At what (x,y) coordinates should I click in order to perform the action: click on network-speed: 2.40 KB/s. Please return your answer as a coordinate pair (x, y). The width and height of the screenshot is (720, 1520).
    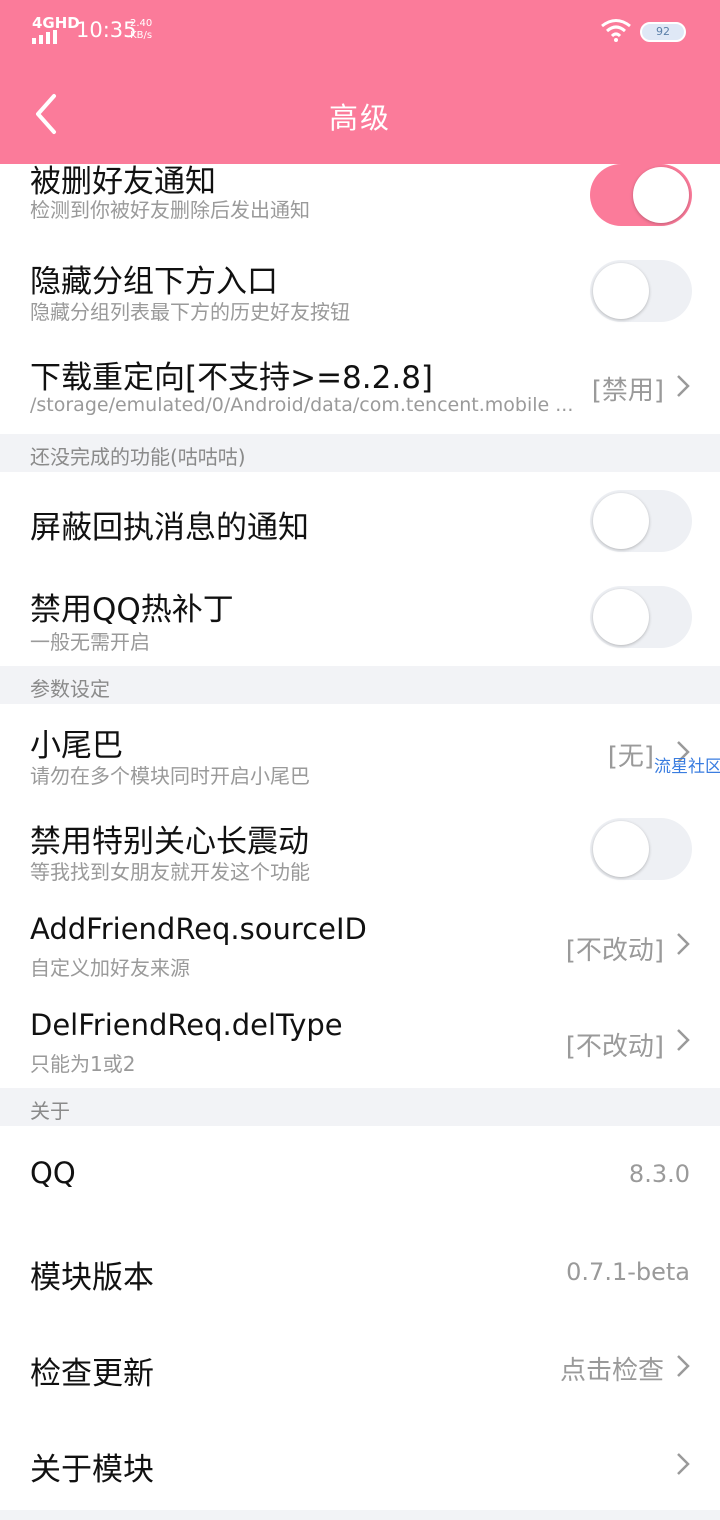
    Looking at the image, I should click on (141, 30).